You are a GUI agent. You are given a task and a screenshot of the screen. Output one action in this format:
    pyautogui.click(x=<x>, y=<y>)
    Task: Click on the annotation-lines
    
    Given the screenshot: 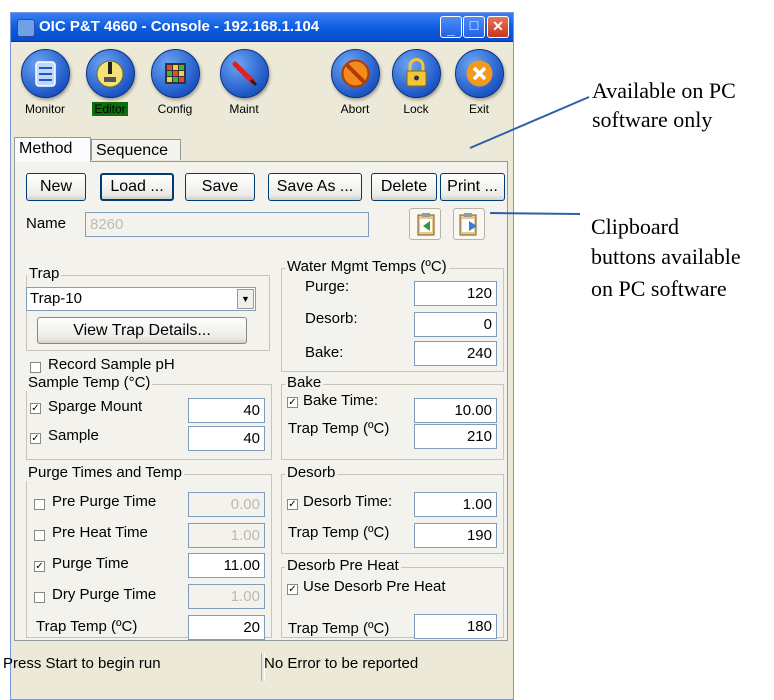 What is the action you would take?
    pyautogui.click(x=529, y=155)
    